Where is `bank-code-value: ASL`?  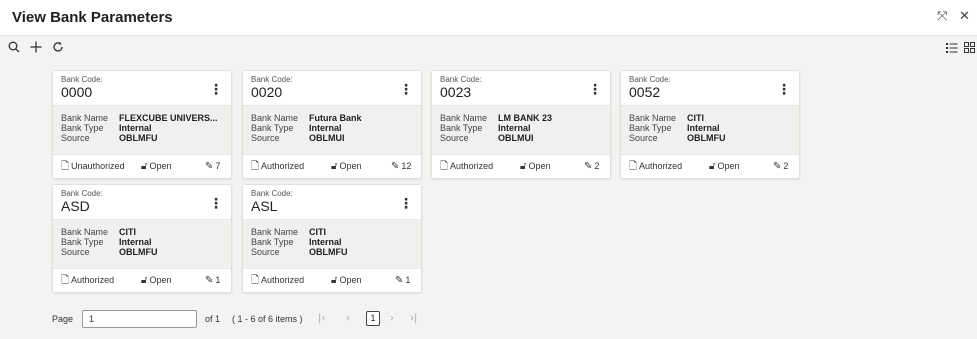
bank-code-value: ASL is located at coordinates (264, 206).